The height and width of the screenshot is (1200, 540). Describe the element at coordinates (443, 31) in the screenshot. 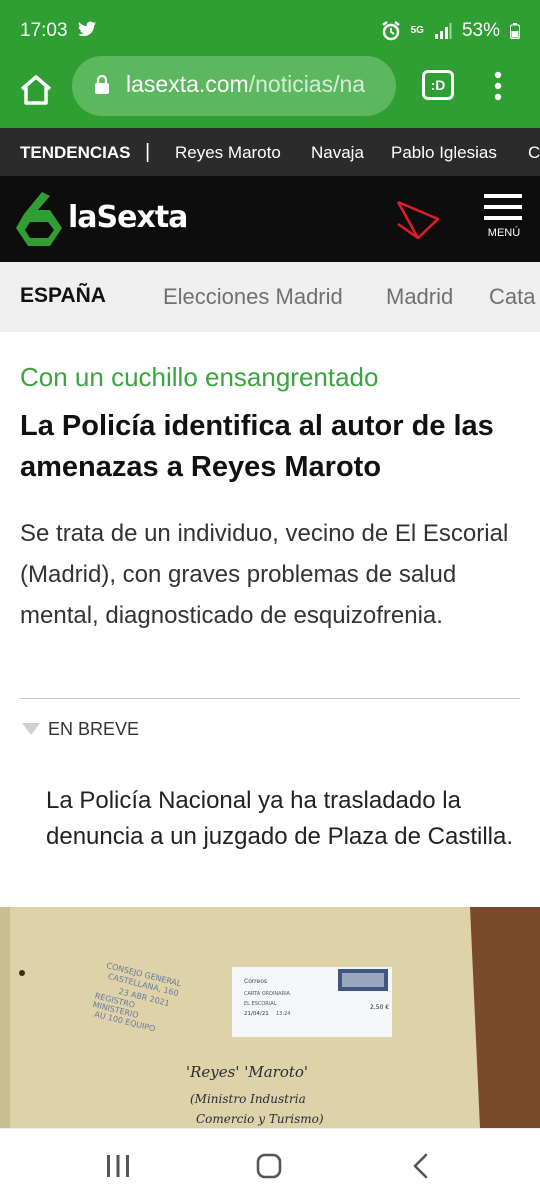

I see `signal-icon` at that location.